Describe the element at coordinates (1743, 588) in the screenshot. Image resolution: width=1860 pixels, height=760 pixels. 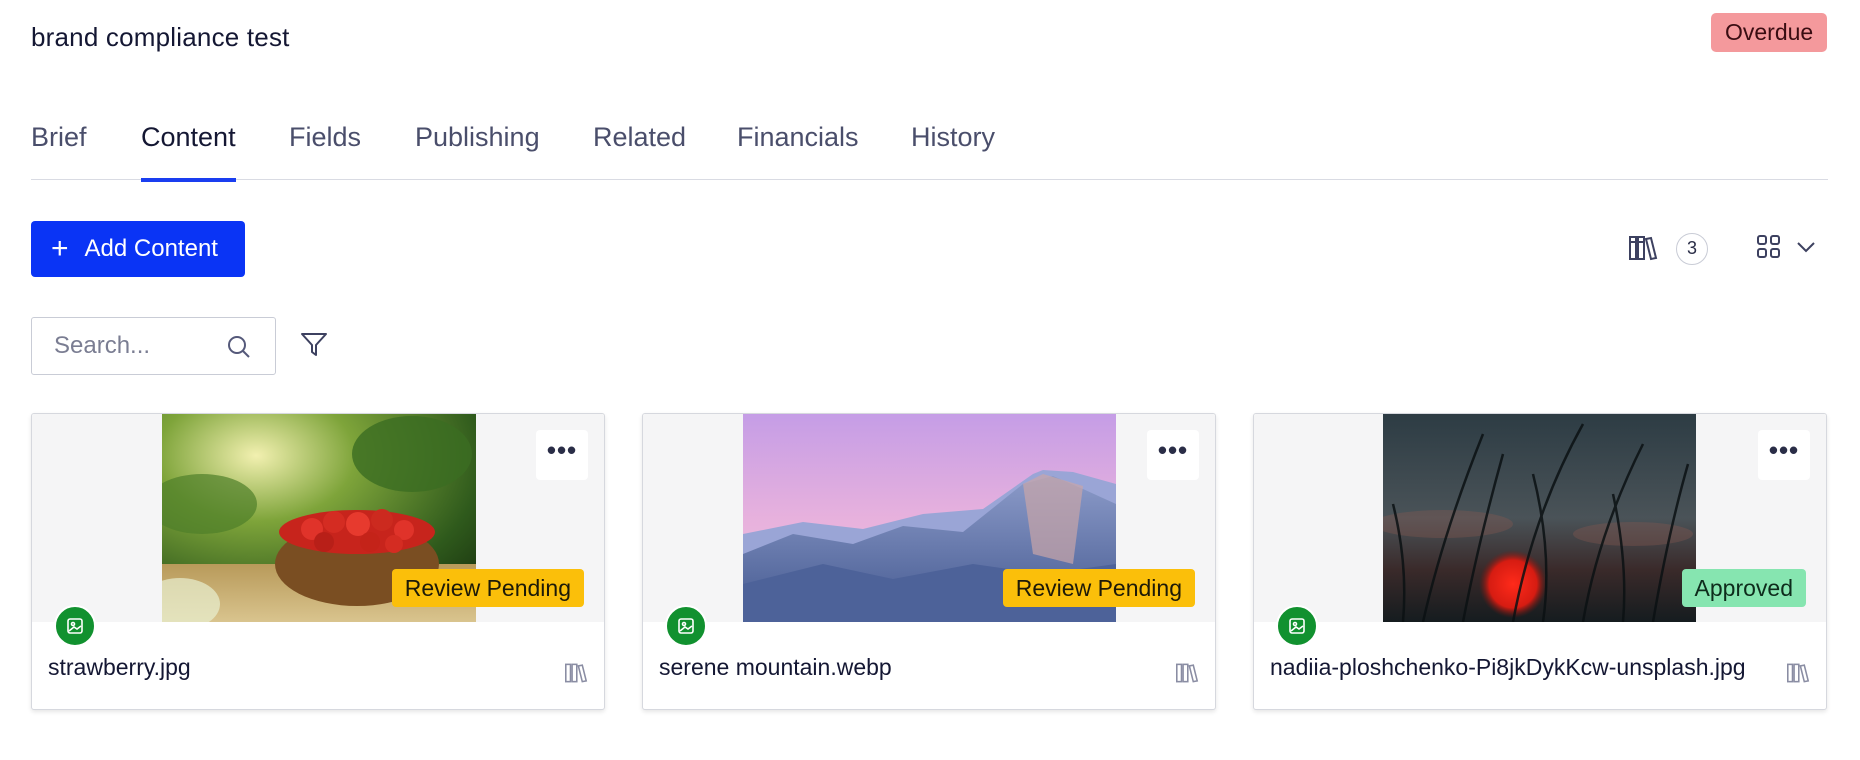
I see `status-badge: Approved` at that location.